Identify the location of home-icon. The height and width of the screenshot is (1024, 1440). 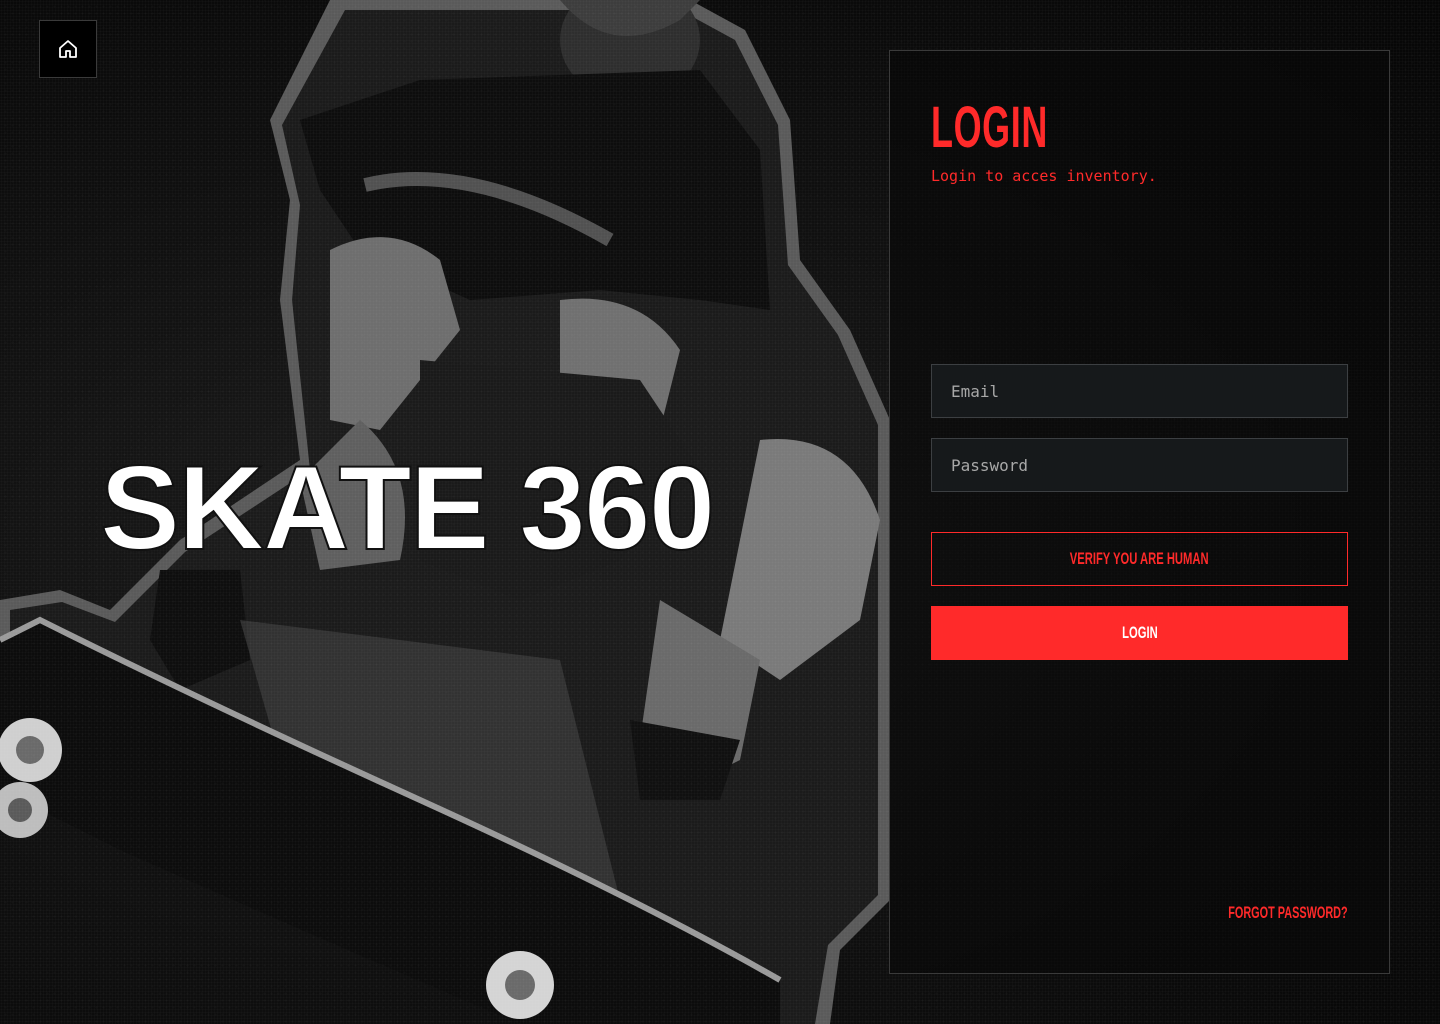
(68, 49).